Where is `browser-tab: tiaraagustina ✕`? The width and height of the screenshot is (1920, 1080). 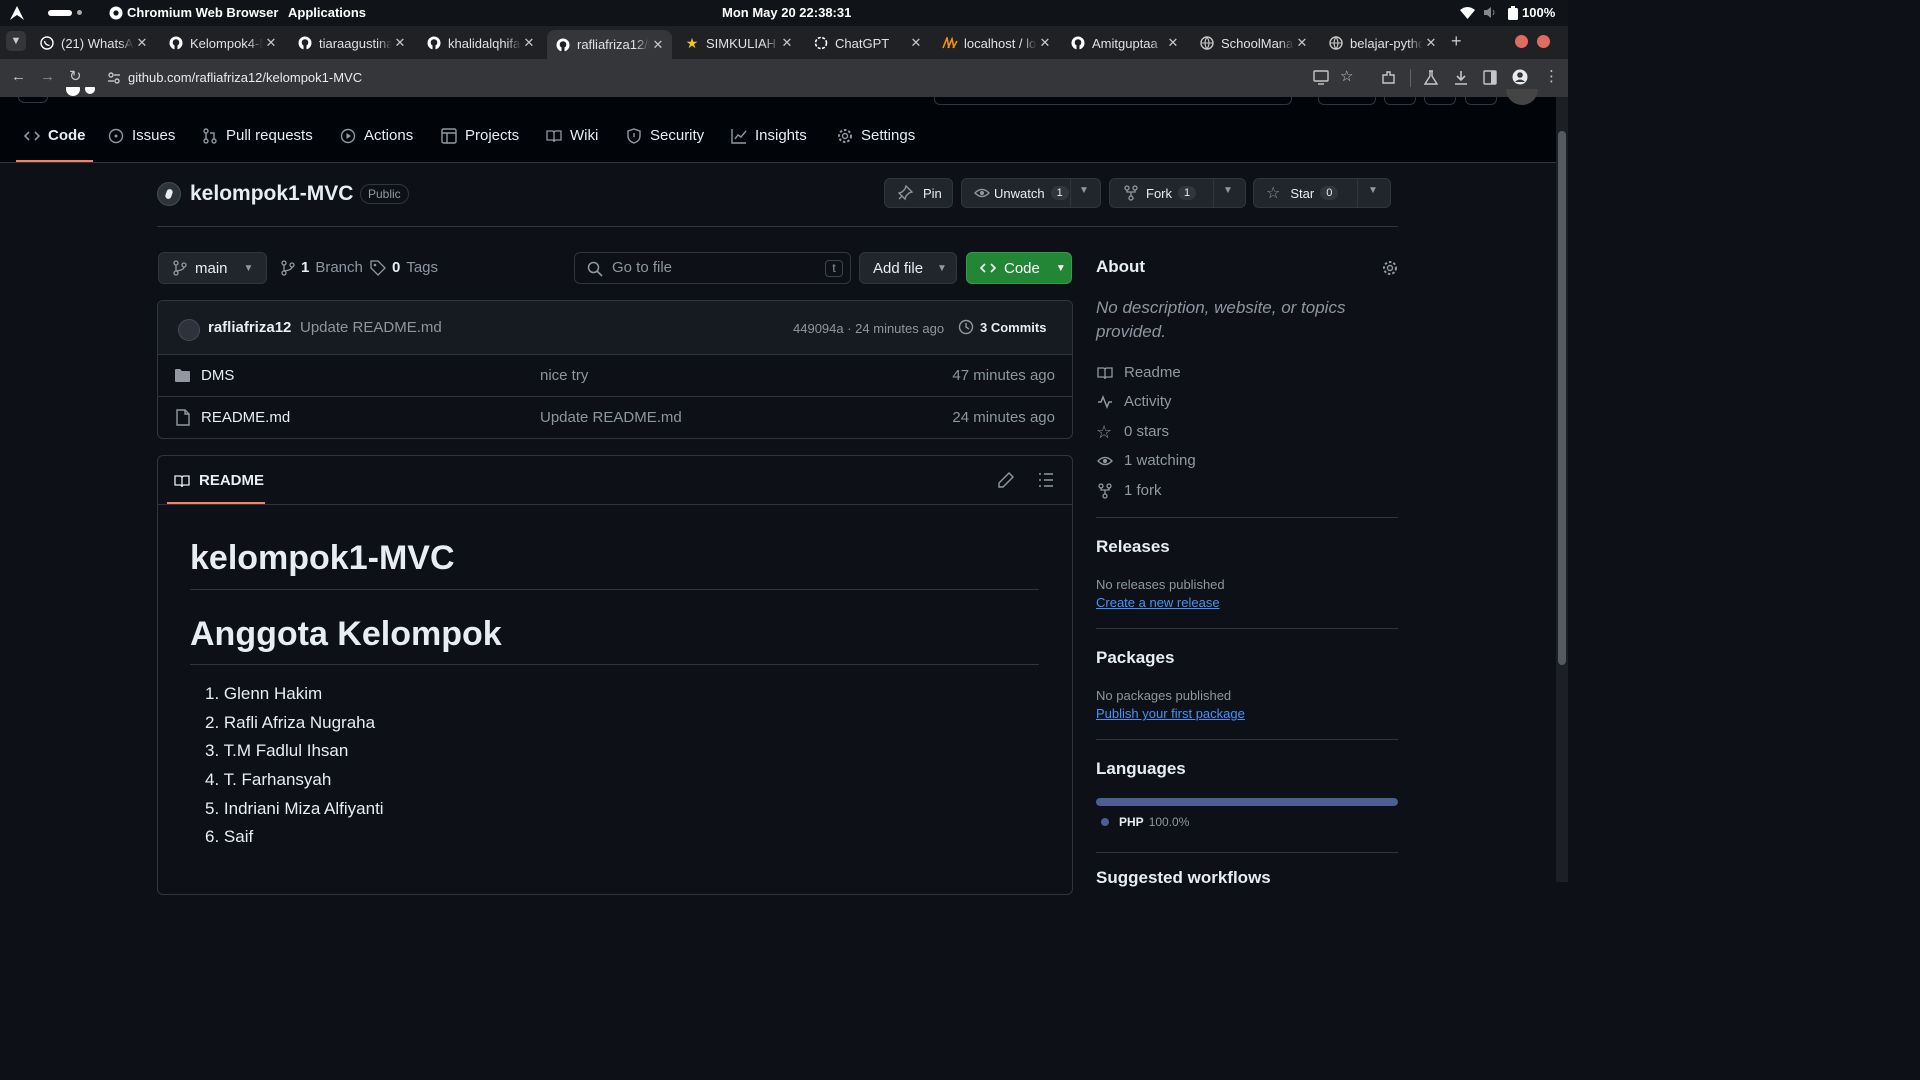 browser-tab: tiaraagustina ✕ is located at coordinates (351, 43).